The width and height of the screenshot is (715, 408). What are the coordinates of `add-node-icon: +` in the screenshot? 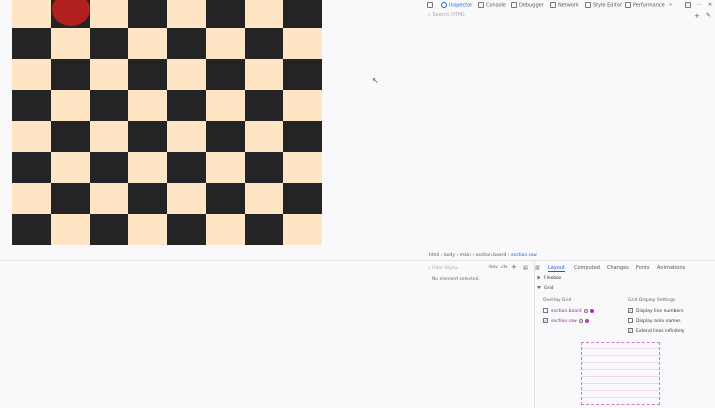 It's located at (697, 16).